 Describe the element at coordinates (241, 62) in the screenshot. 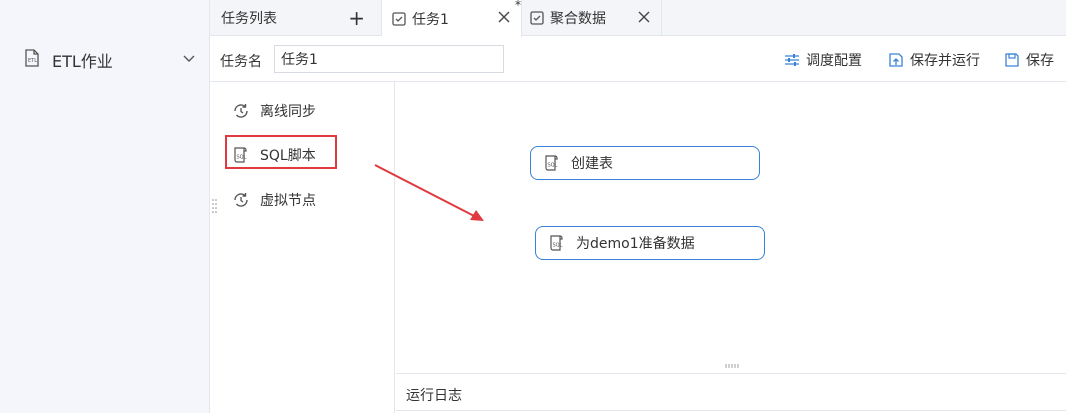

I see `task-name-label: 任务名` at that location.